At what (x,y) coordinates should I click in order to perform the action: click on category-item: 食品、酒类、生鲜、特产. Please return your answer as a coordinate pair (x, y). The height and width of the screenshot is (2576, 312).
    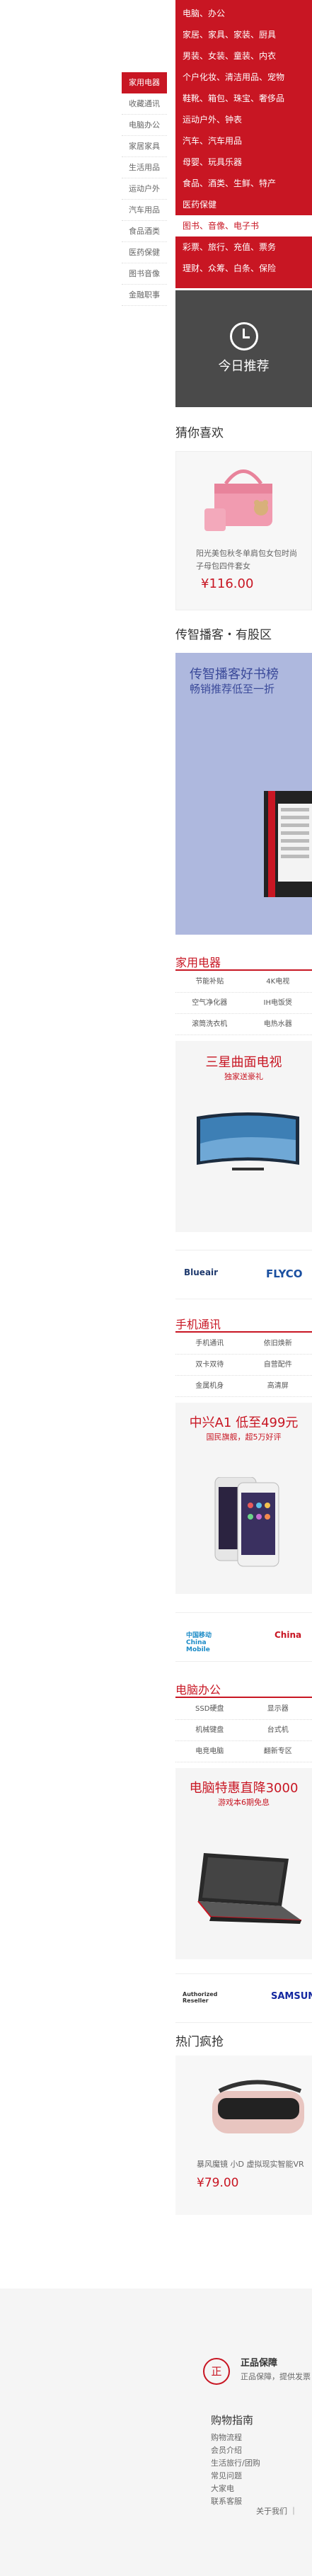
    Looking at the image, I should click on (244, 183).